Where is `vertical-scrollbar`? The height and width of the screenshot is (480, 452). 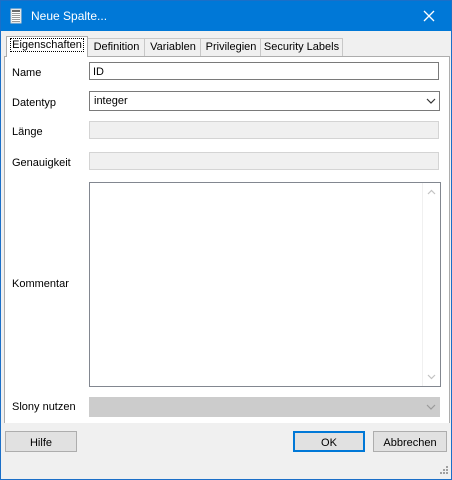
vertical-scrollbar is located at coordinates (431, 284).